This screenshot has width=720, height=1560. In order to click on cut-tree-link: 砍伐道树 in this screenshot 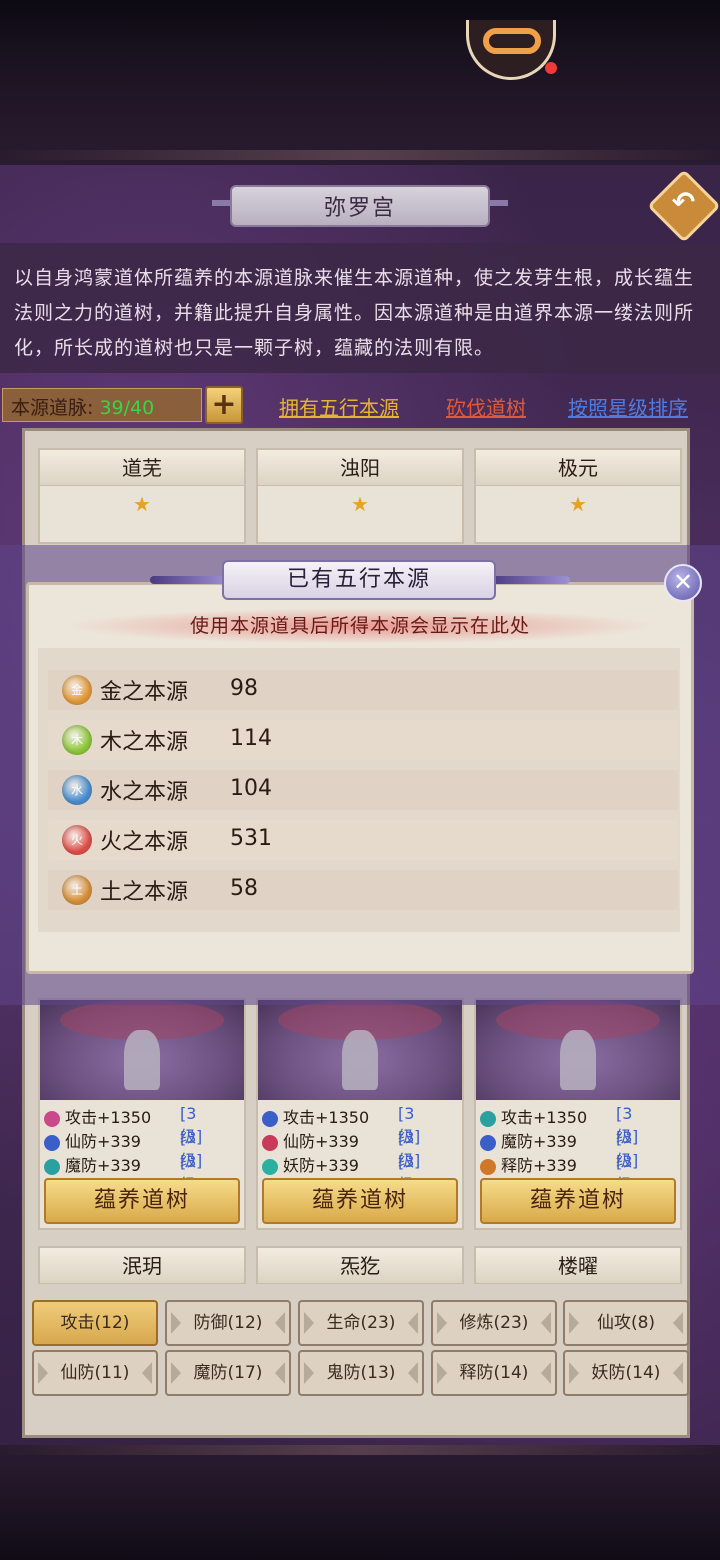, I will do `click(486, 406)`.